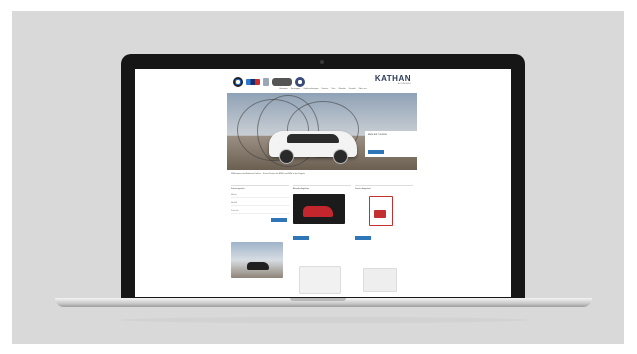  Describe the element at coordinates (363, 90) in the screenshot. I see `nav-item: Über uns` at that location.